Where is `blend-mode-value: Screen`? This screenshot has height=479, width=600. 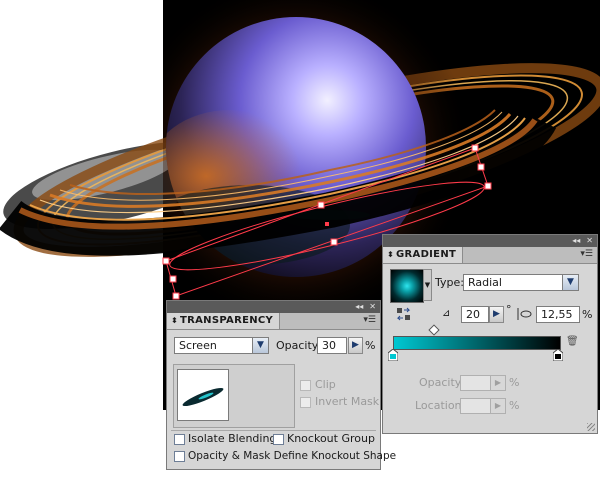
blend-mode-value: Screen is located at coordinates (198, 345).